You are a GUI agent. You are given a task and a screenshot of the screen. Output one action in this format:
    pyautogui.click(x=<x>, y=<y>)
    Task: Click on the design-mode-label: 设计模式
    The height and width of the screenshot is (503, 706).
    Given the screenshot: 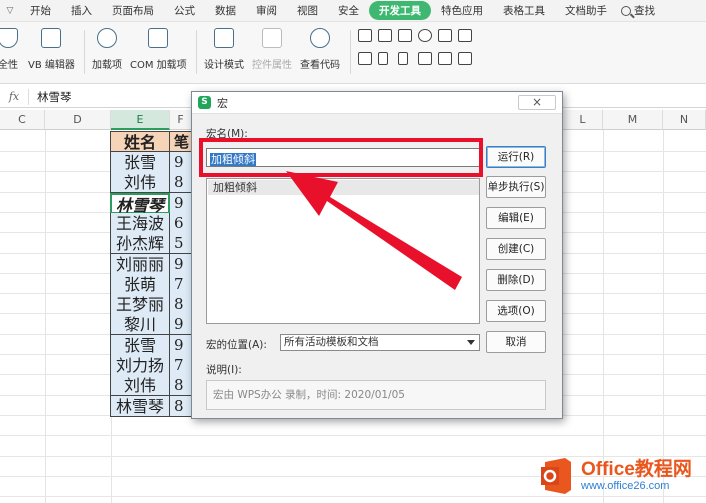 What is the action you would take?
    pyautogui.click(x=224, y=65)
    